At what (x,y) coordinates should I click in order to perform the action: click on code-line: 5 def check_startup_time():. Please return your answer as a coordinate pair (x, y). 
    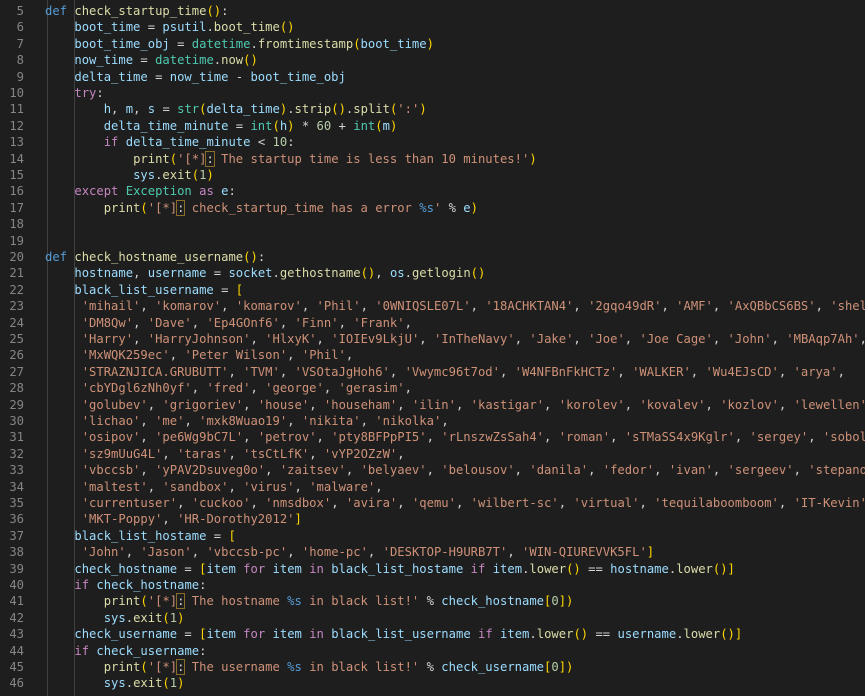
    Looking at the image, I should click on (432, 11).